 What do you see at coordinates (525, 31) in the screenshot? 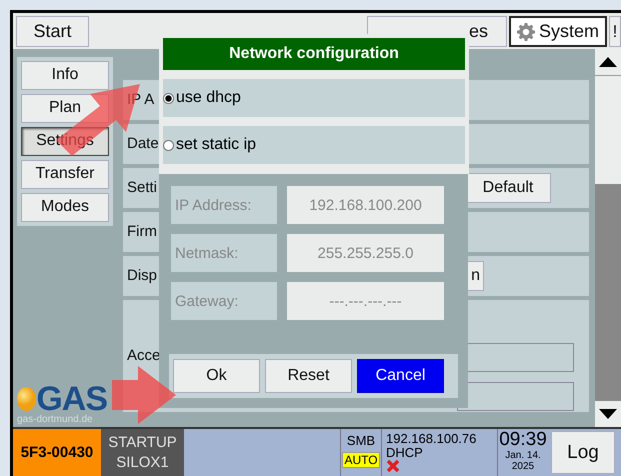
I see `settings-icon` at bounding box center [525, 31].